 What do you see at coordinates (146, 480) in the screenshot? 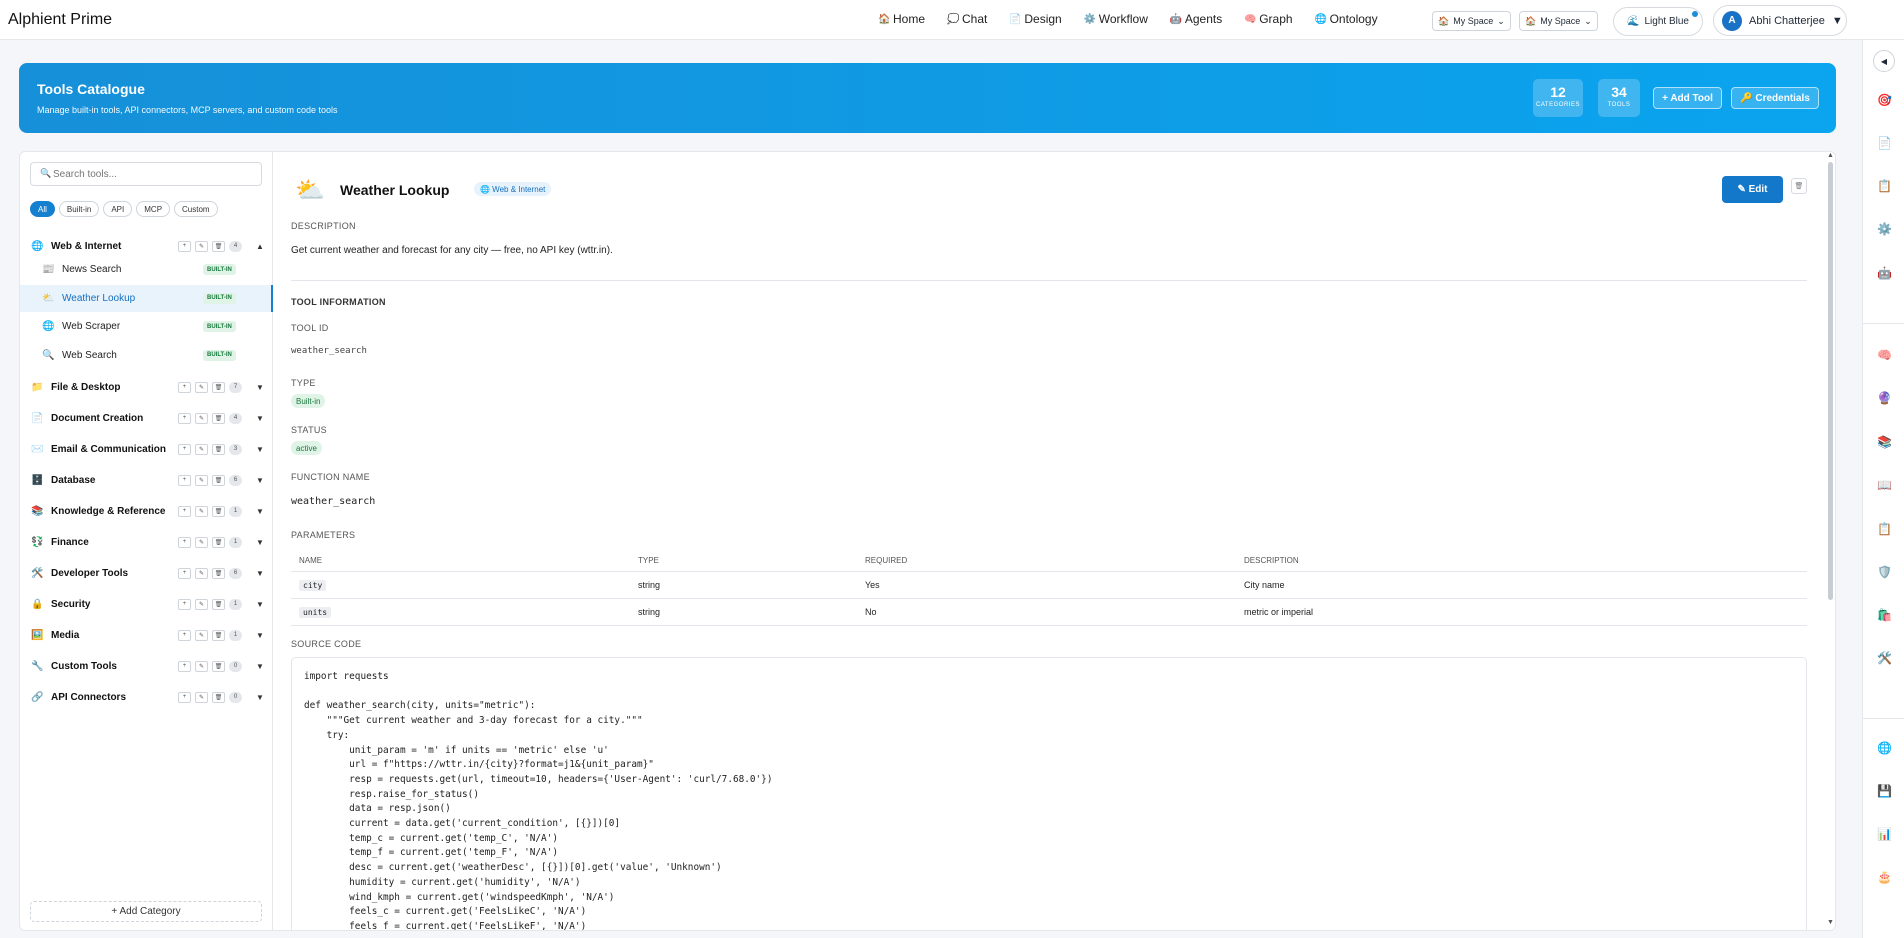
I see `category-database: 🗄️ Database + ✎ 🗑 6 ▼` at bounding box center [146, 480].